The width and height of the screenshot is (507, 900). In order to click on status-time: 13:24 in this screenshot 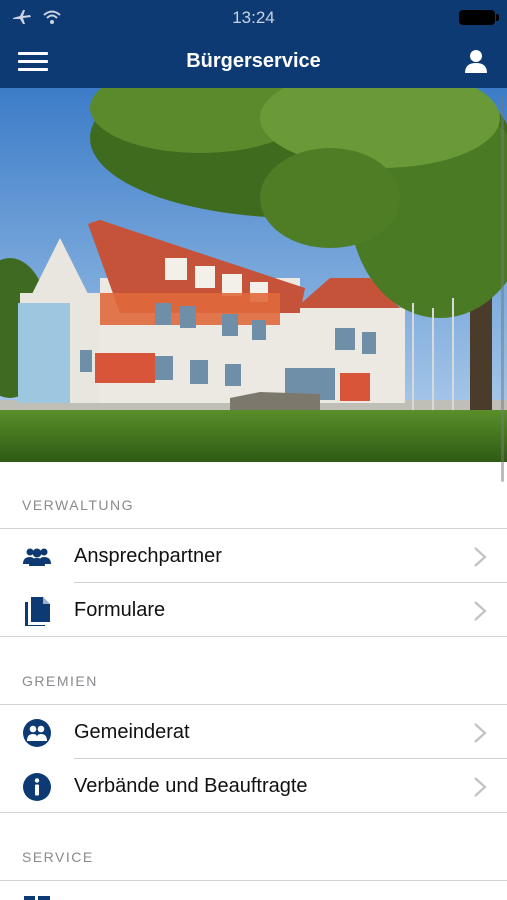, I will do `click(253, 17)`.